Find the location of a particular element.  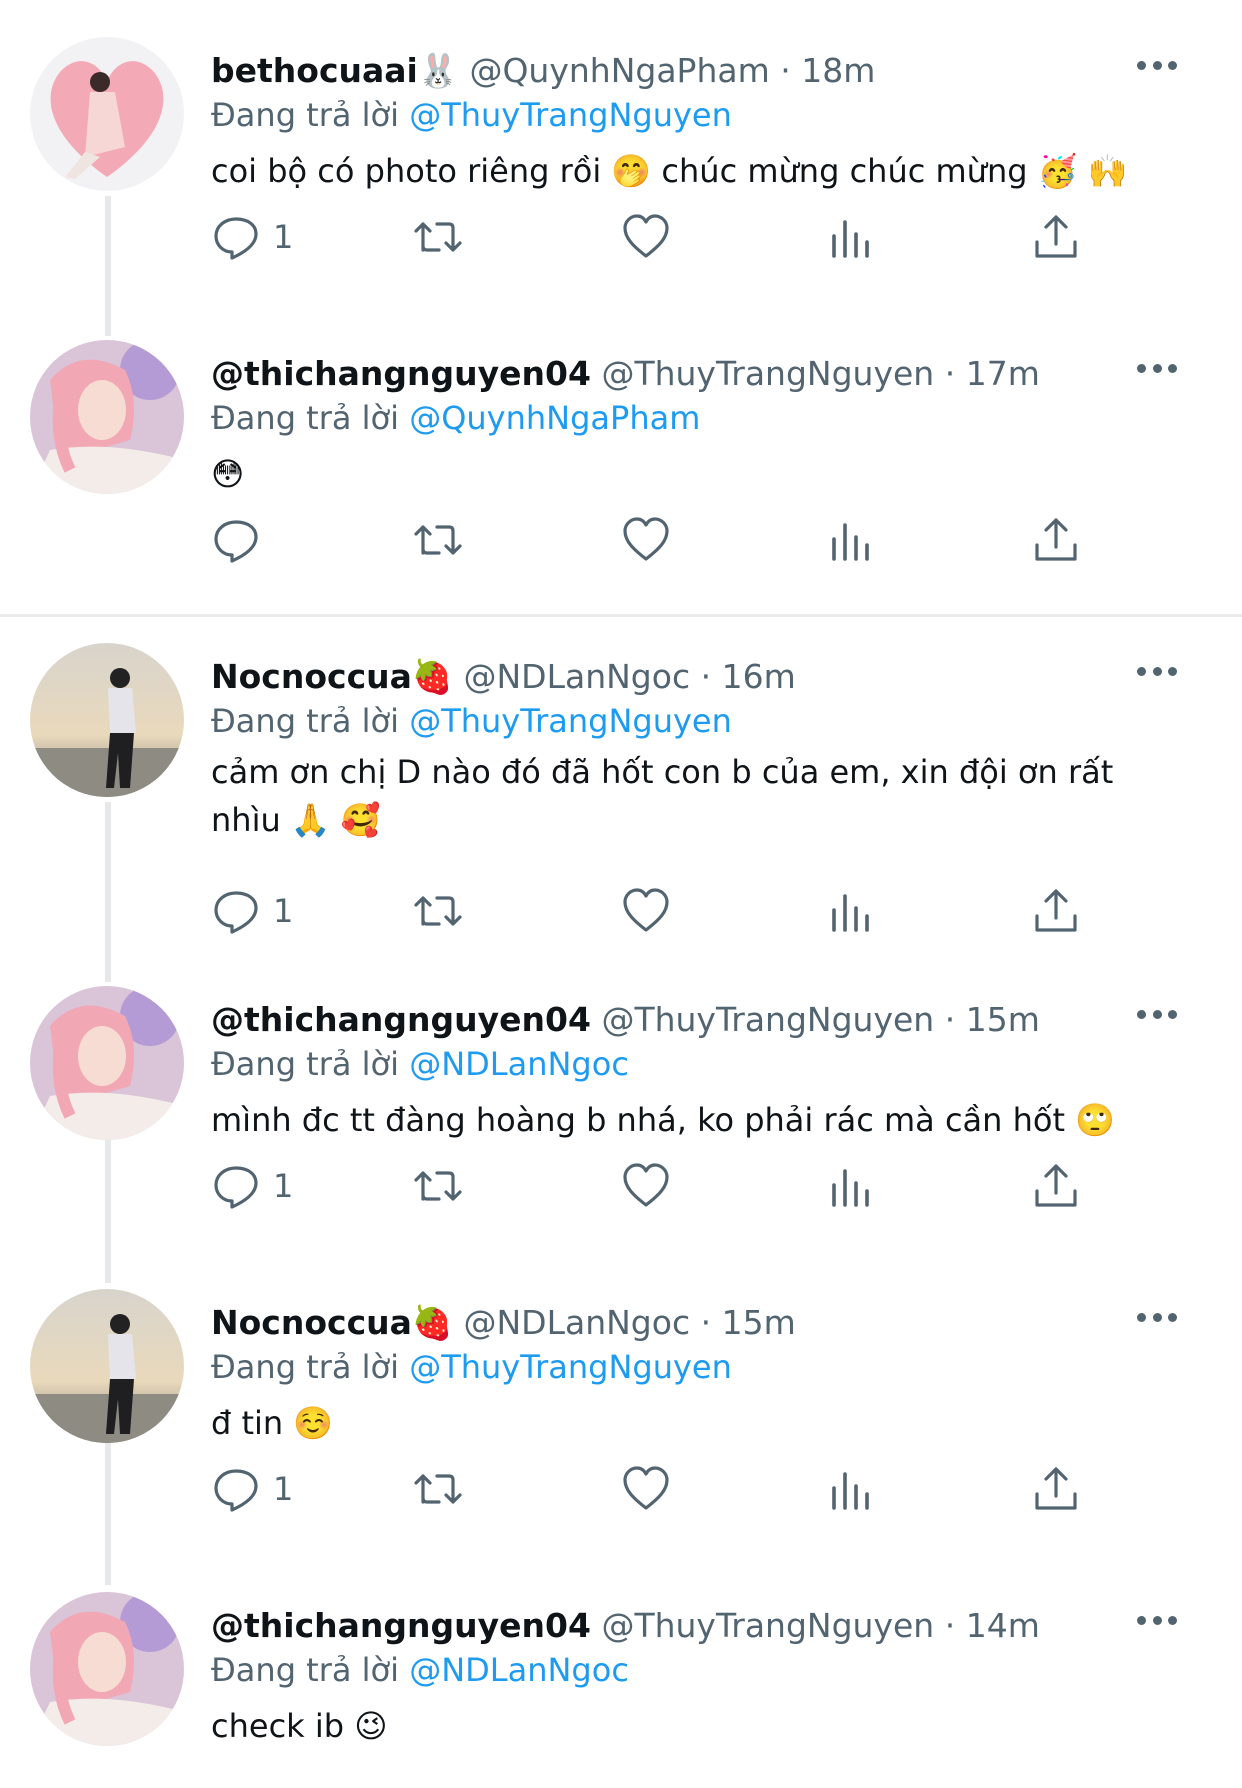

tweet-text: 😳 is located at coordinates (228, 474).